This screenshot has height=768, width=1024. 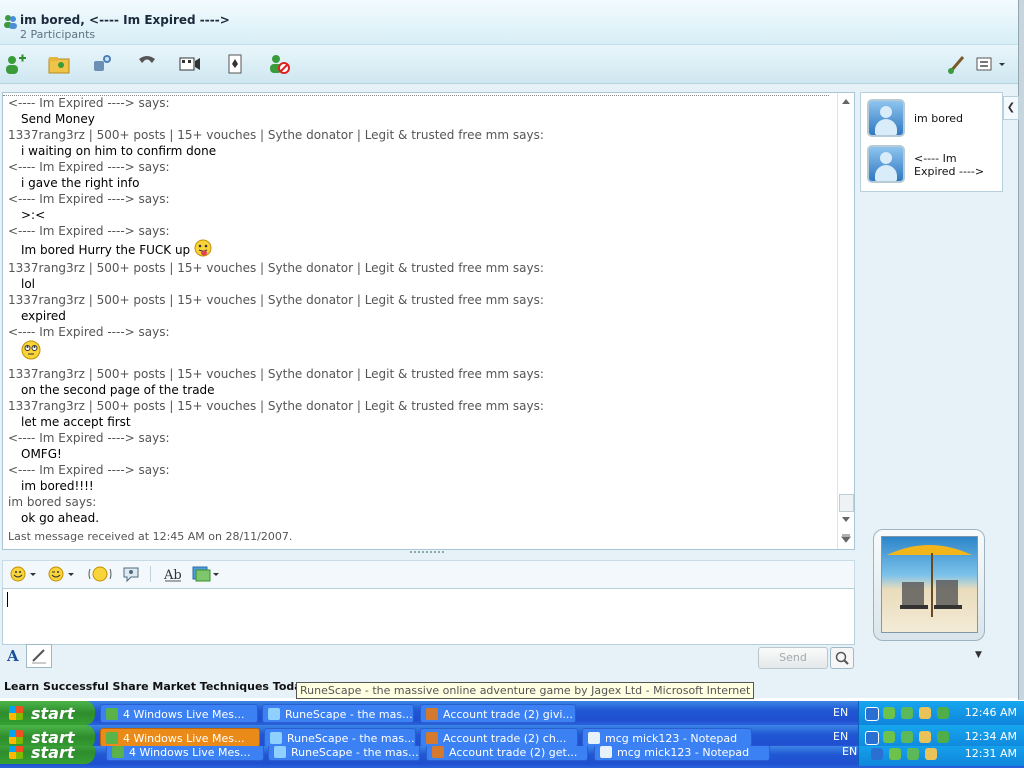 What do you see at coordinates (427, 554) in the screenshot?
I see `pane-splitter` at bounding box center [427, 554].